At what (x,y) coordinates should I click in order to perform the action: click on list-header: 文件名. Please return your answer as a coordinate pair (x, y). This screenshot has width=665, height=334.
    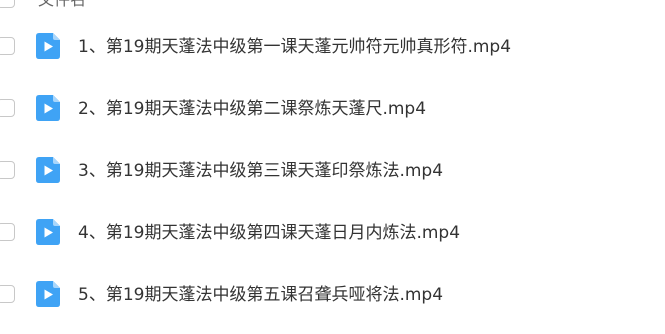
    Looking at the image, I should click on (332, 6).